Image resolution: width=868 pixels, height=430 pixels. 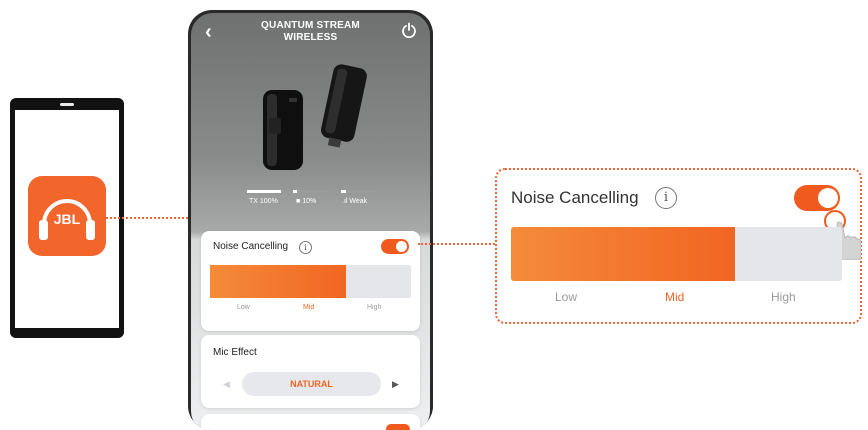 I want to click on jbl-app-icon: JBL, so click(x=67, y=216).